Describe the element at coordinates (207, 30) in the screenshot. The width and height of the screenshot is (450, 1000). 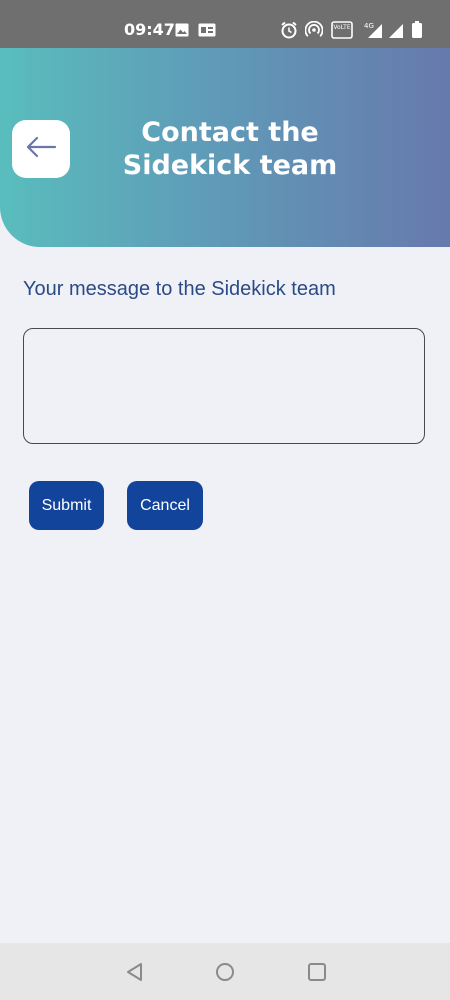
I see `gallery-icon` at that location.